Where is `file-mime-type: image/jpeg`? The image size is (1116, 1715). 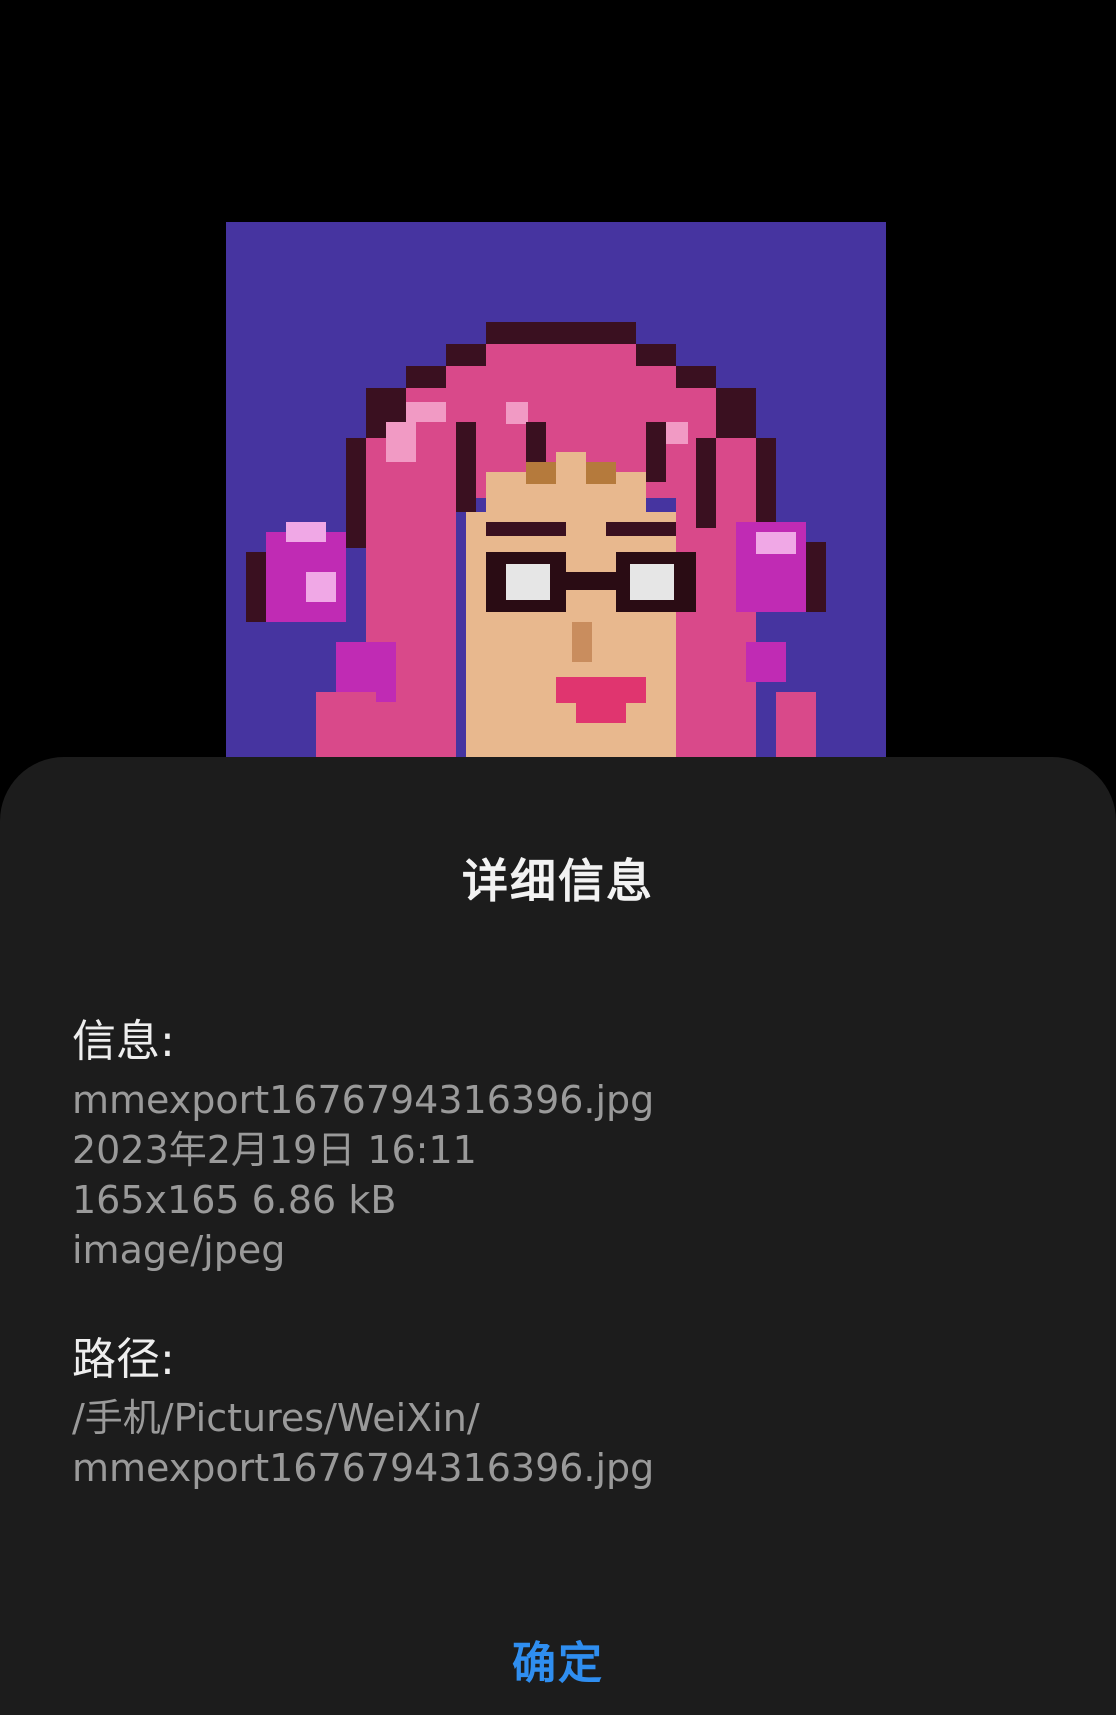
file-mime-type: image/jpeg is located at coordinates (179, 1250).